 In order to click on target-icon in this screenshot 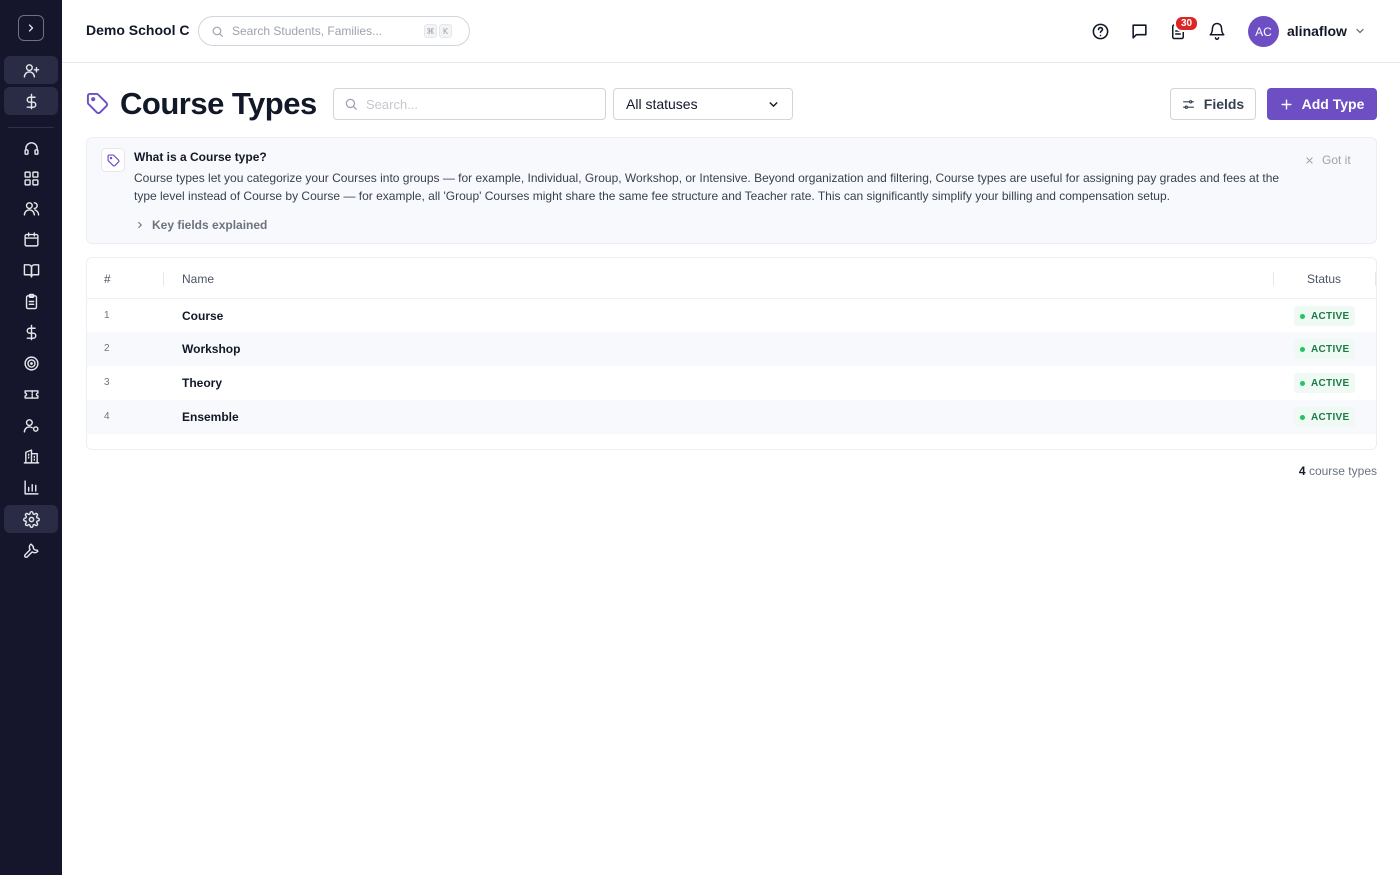, I will do `click(31, 363)`.